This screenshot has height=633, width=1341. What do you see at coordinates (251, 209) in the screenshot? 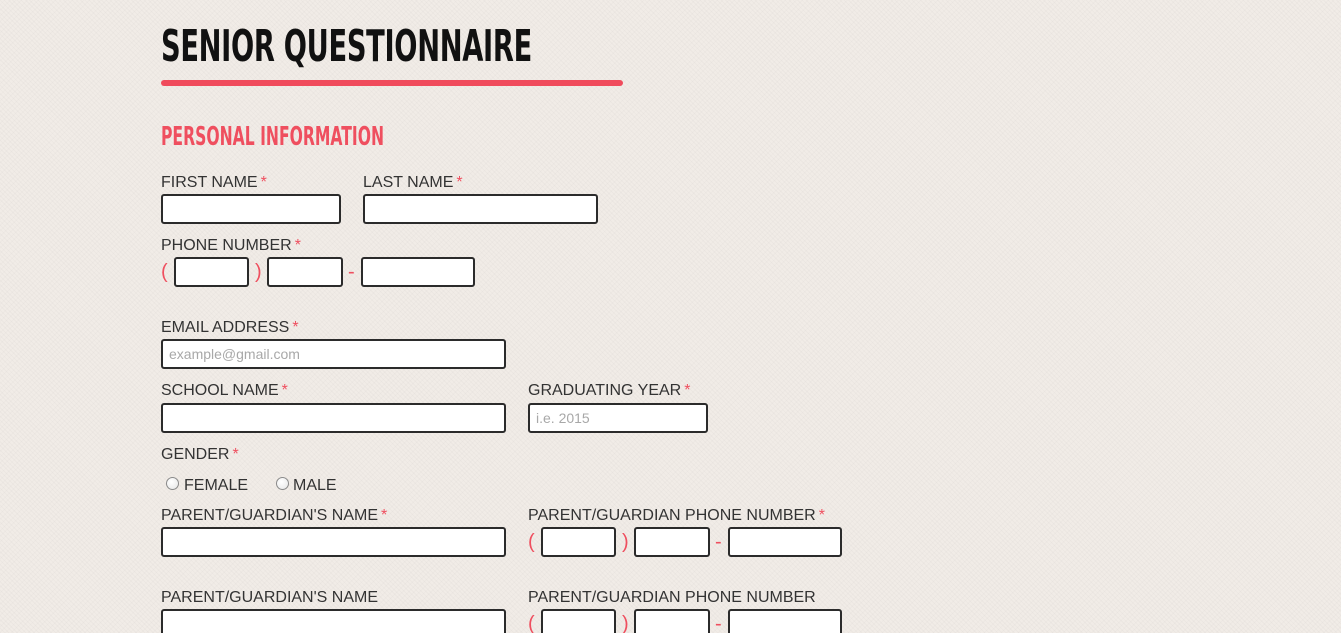
I see `first-name-input` at bounding box center [251, 209].